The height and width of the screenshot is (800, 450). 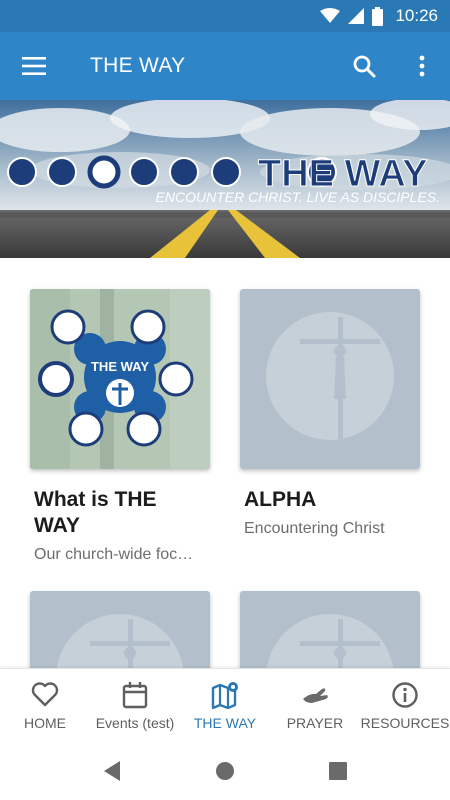 I want to click on nav-label: RESOURCES, so click(x=405, y=723).